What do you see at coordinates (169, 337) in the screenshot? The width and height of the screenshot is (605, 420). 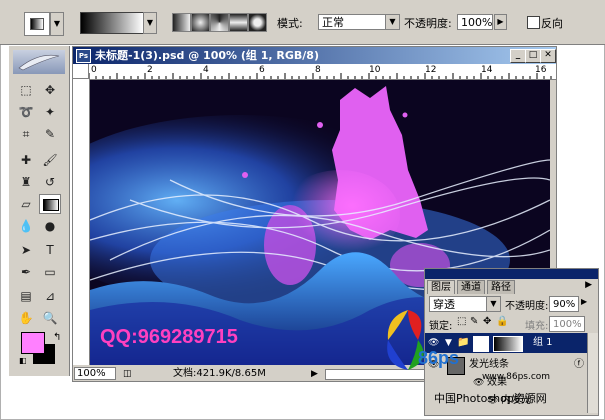 I see `canvas-qq-text: QQ:969289715` at bounding box center [169, 337].